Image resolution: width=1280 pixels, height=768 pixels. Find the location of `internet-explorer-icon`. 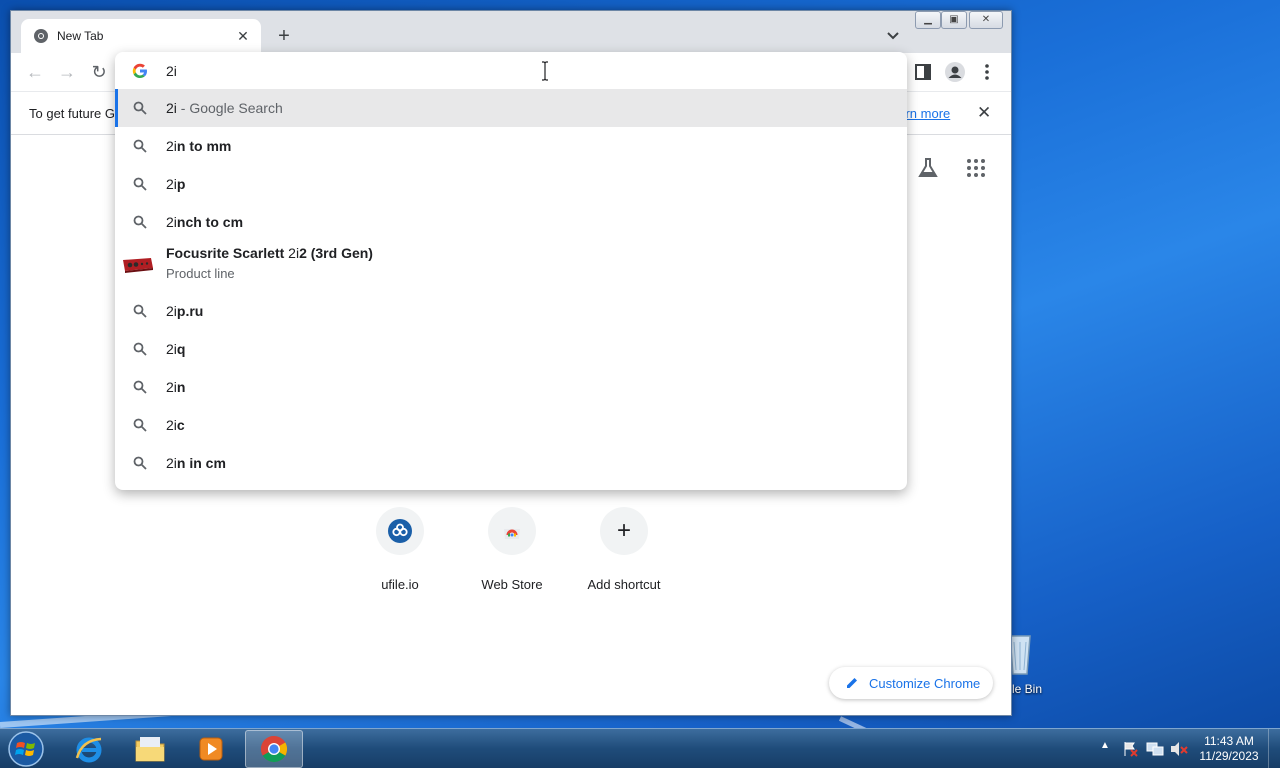

internet-explorer-icon is located at coordinates (88, 750).